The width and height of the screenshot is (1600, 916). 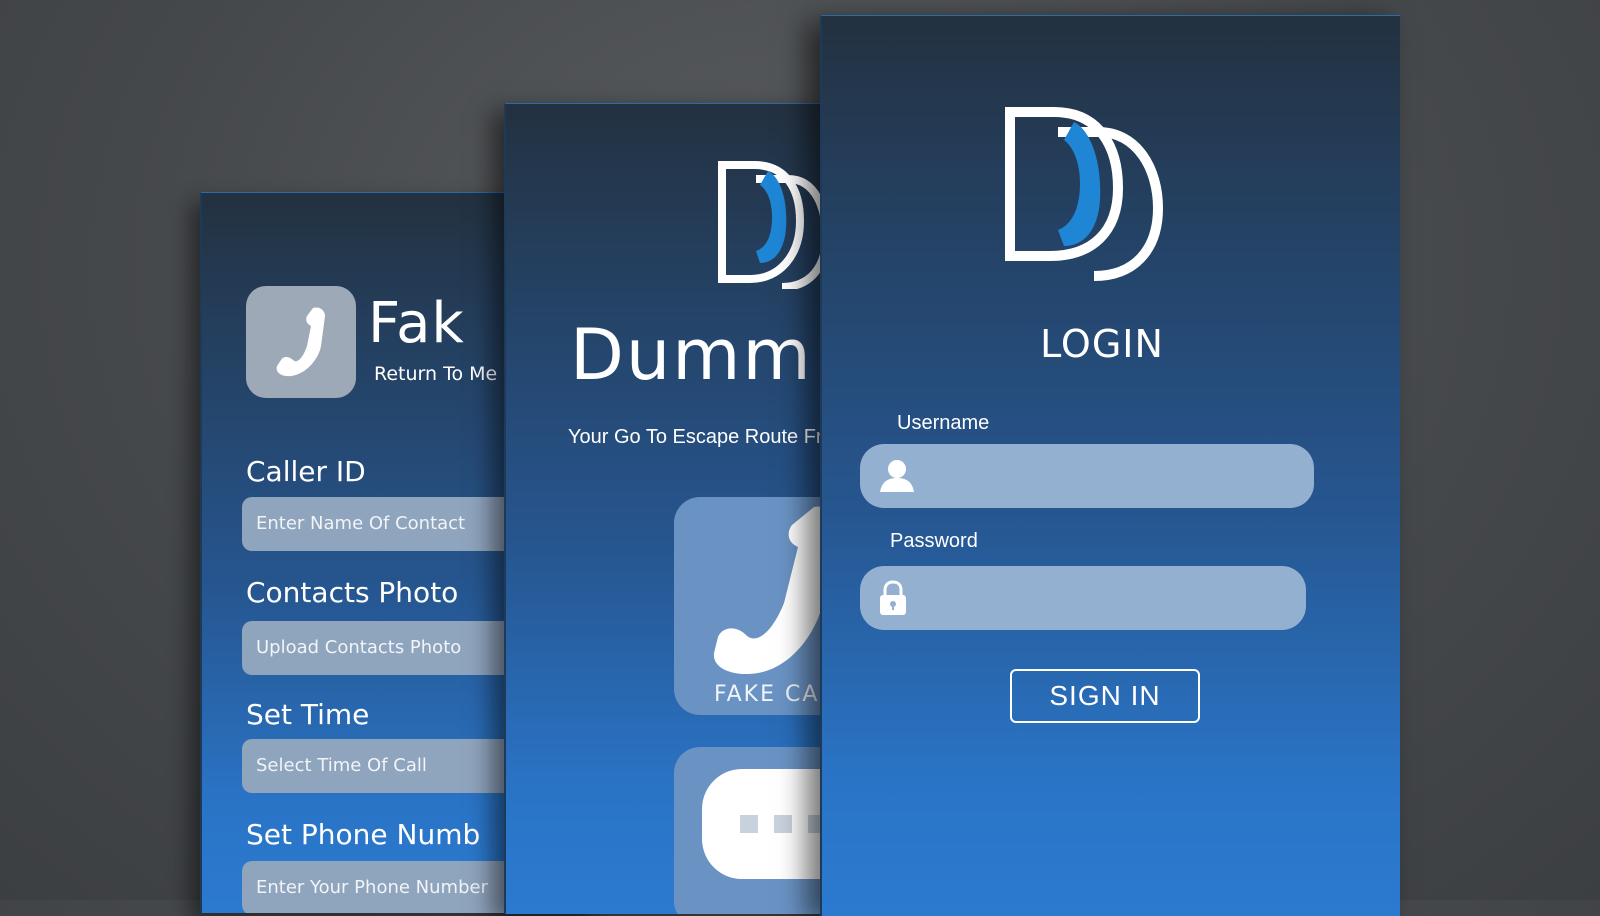 What do you see at coordinates (943, 423) in the screenshot?
I see `username-label: Username` at bounding box center [943, 423].